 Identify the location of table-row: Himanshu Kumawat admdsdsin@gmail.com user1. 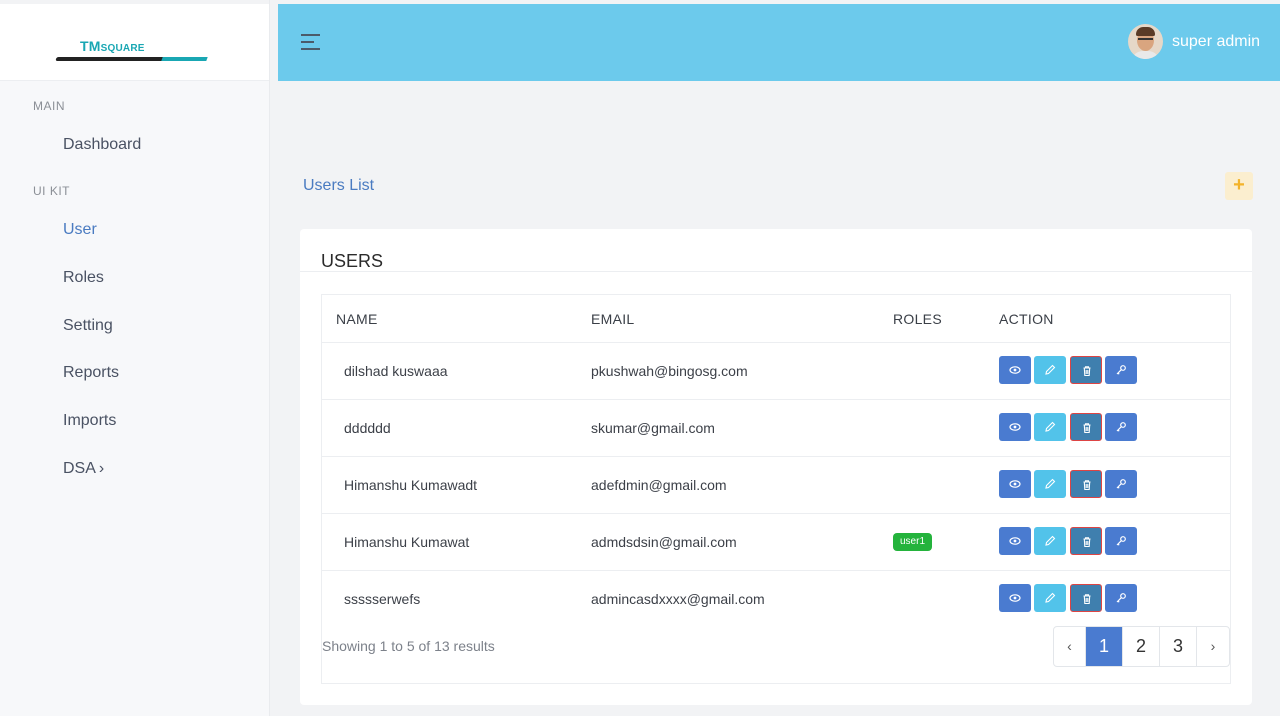
(776, 541).